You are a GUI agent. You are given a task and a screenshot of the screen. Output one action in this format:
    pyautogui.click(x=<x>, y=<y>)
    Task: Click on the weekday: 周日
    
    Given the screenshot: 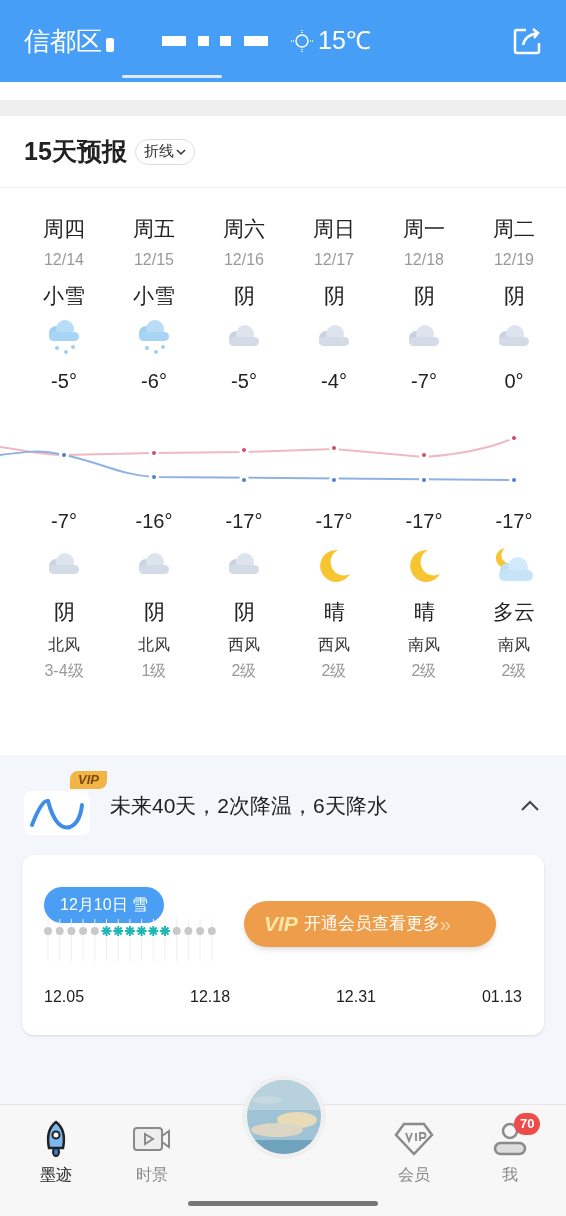 What is the action you would take?
    pyautogui.click(x=334, y=229)
    